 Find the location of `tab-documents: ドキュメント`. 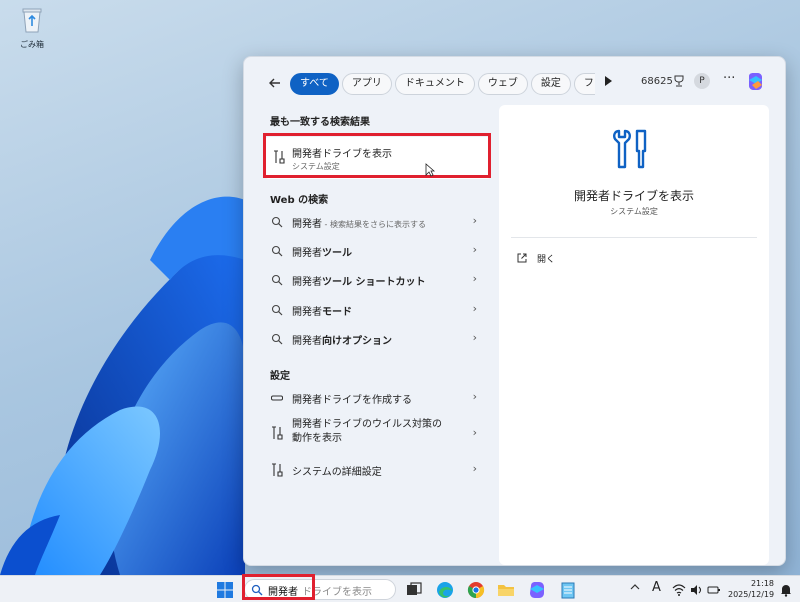

tab-documents: ドキュメント is located at coordinates (434, 84).